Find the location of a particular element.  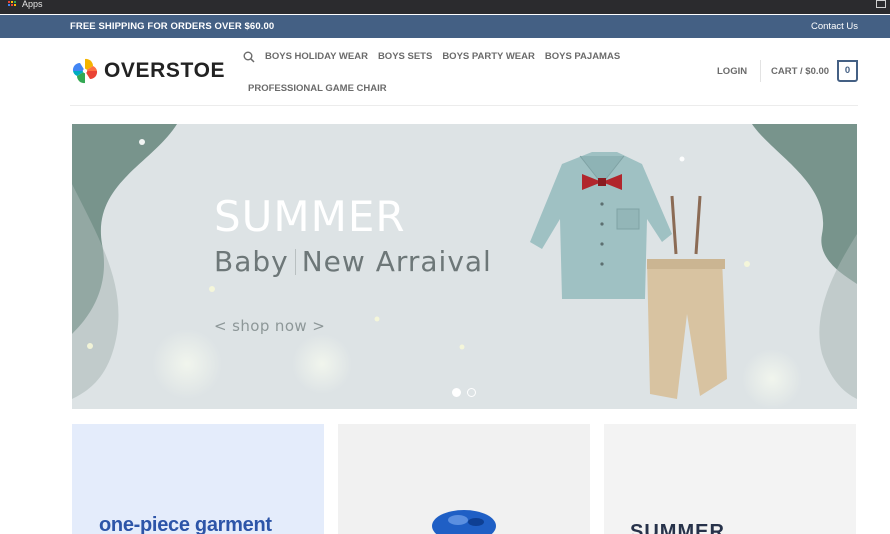

shop-now-link: < shop now > is located at coordinates (269, 326).